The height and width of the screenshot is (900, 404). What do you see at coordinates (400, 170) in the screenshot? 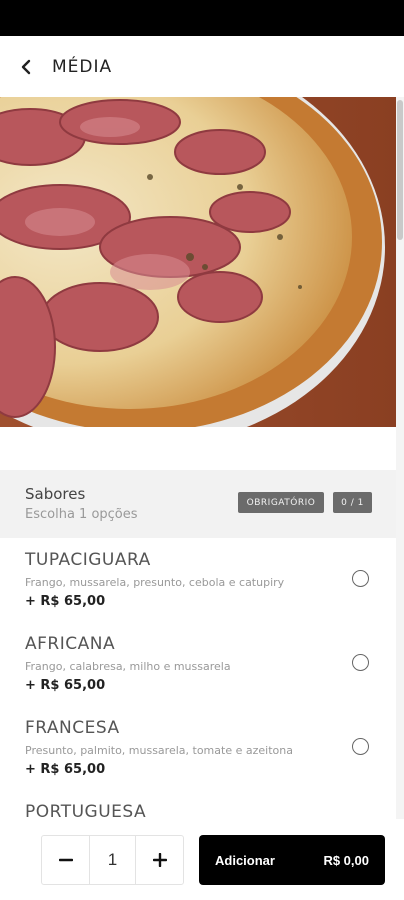
I see `scrollbar-thumb` at bounding box center [400, 170].